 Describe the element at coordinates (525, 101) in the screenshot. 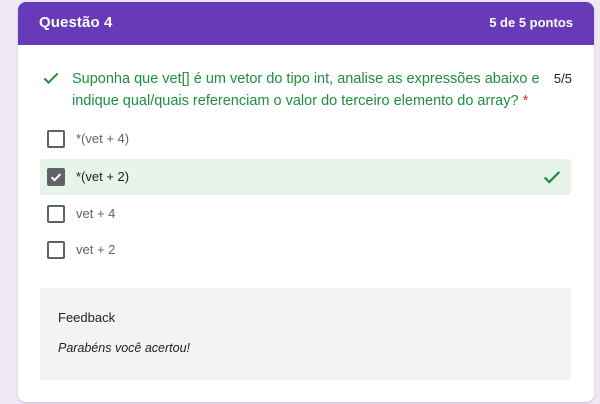

I see `required-asterisk: *` at that location.